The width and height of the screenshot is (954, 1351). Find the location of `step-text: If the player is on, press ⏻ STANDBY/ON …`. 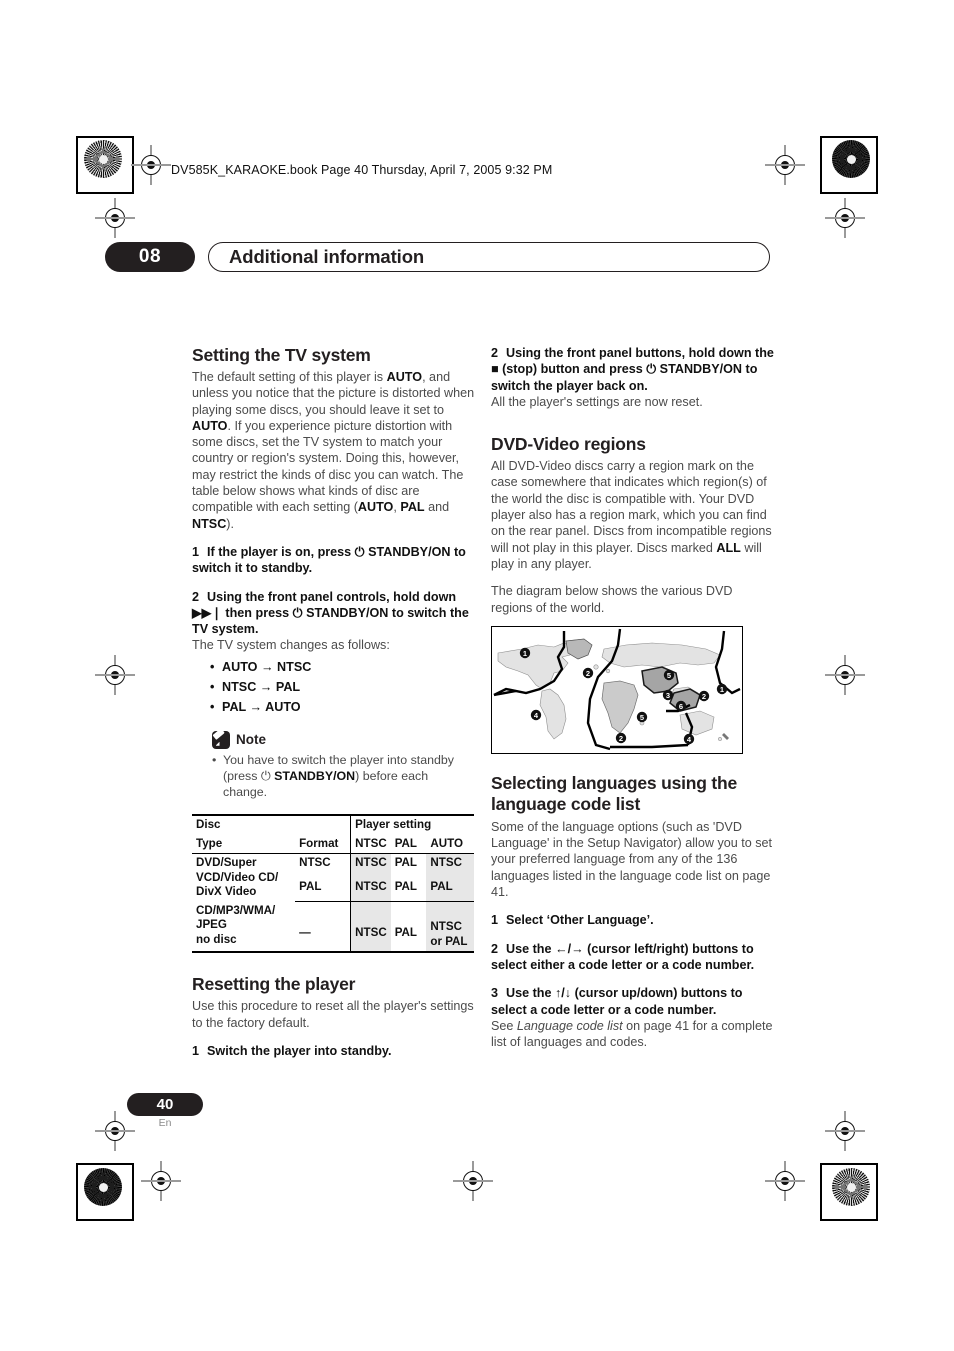

step-text: If the player is on, press ⏻ STANDBY/ON … is located at coordinates (329, 560).